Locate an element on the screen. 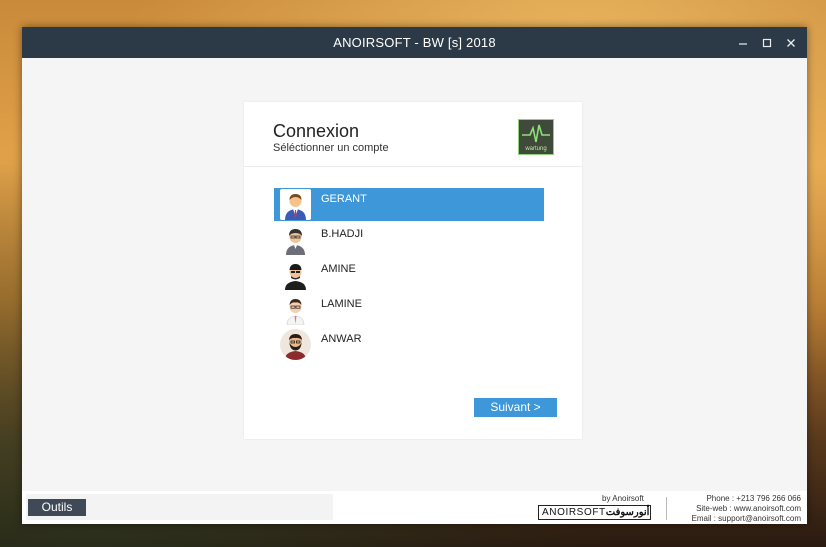 The height and width of the screenshot is (547, 826). close-button is located at coordinates (791, 42).